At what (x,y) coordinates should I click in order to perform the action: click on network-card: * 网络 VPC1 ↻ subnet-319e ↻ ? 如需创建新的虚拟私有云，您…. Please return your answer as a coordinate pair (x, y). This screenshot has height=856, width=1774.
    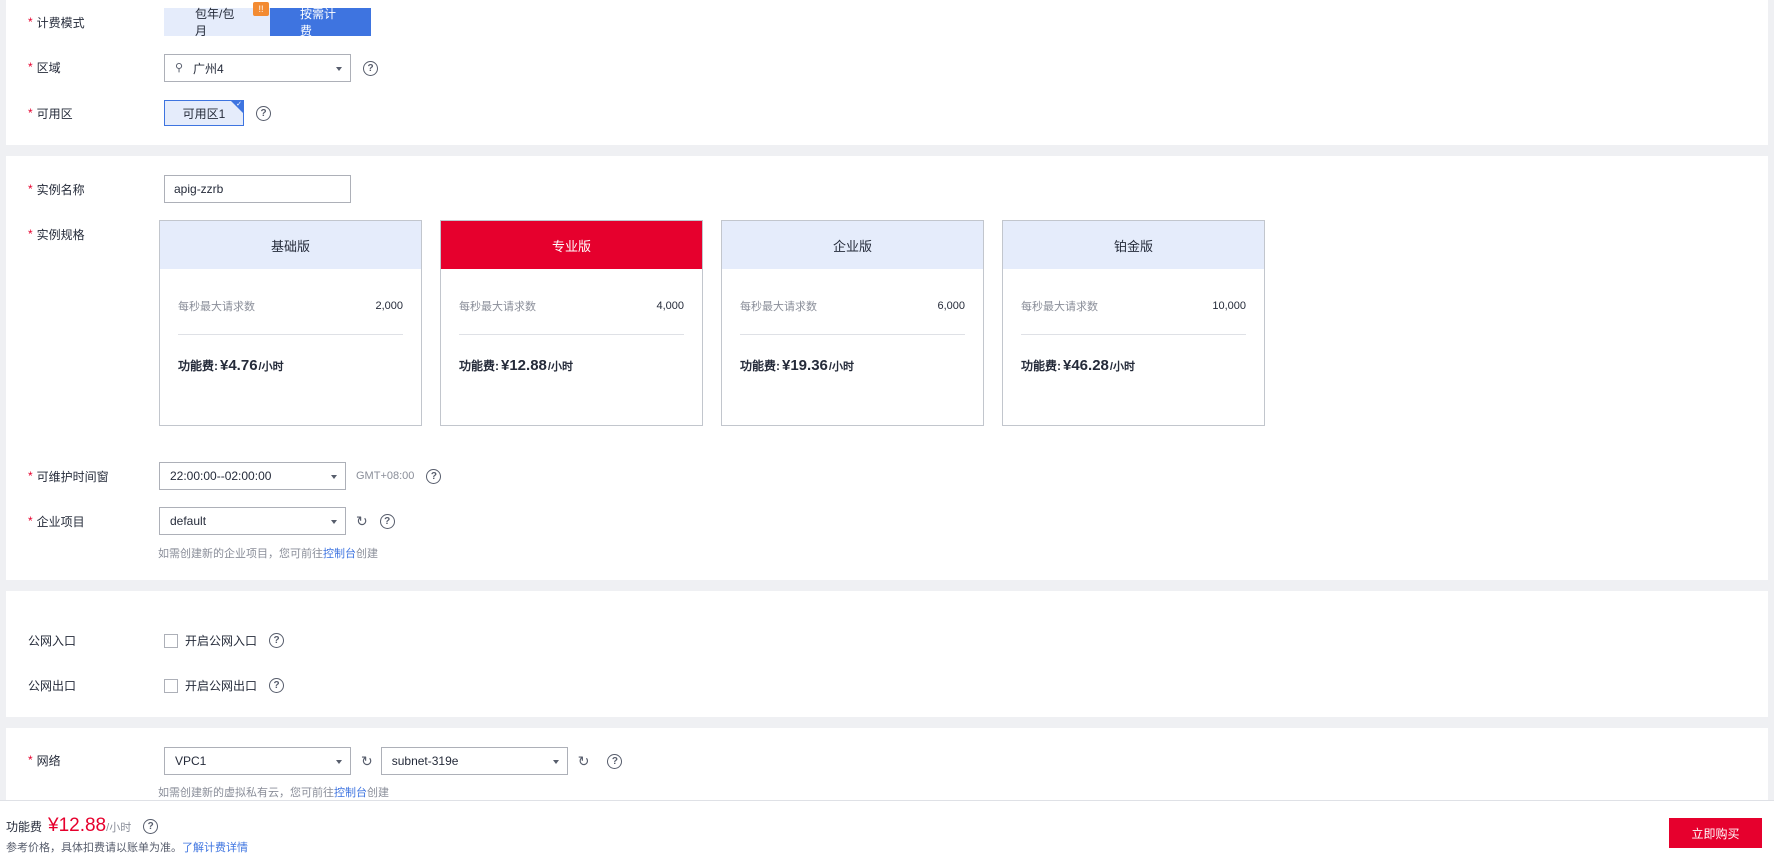
    Looking at the image, I should click on (887, 764).